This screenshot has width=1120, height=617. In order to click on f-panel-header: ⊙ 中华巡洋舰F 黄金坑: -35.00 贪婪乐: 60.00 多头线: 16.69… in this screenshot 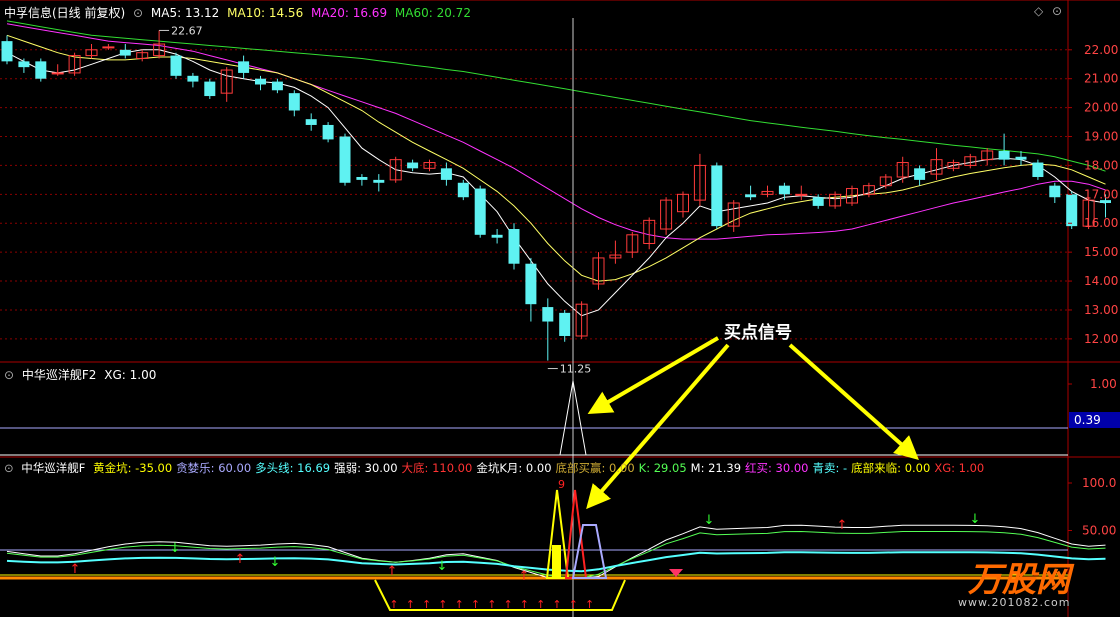, I will do `click(496, 468)`.